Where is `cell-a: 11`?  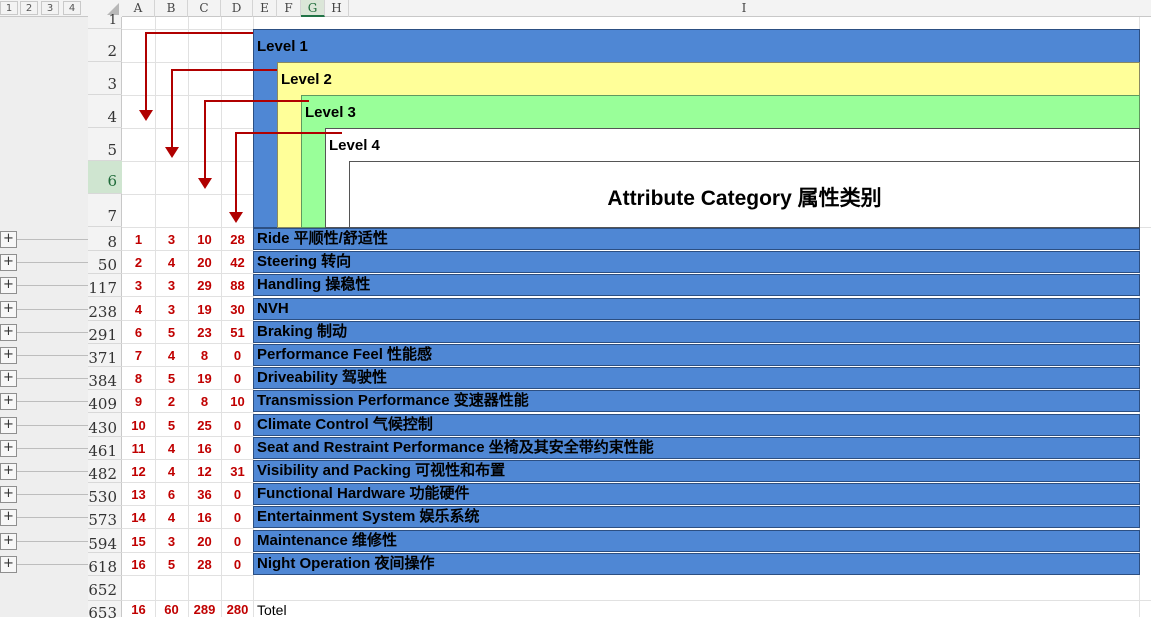
cell-a: 11 is located at coordinates (138, 448).